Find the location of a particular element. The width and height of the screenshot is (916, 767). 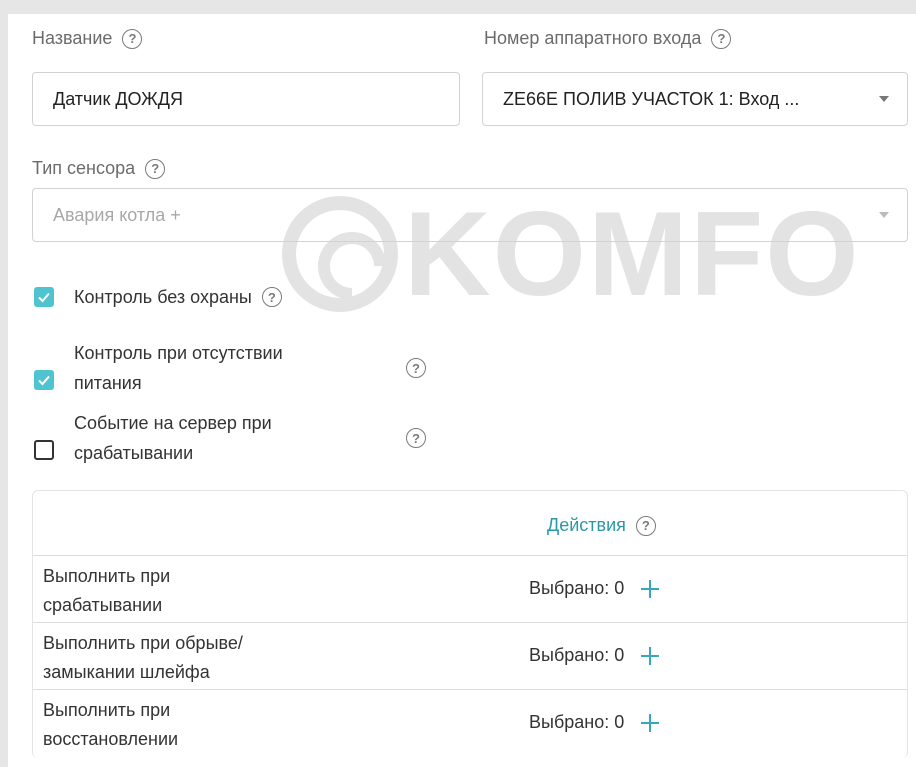

name-input: Датчик ДОЖДЯ is located at coordinates (246, 99).